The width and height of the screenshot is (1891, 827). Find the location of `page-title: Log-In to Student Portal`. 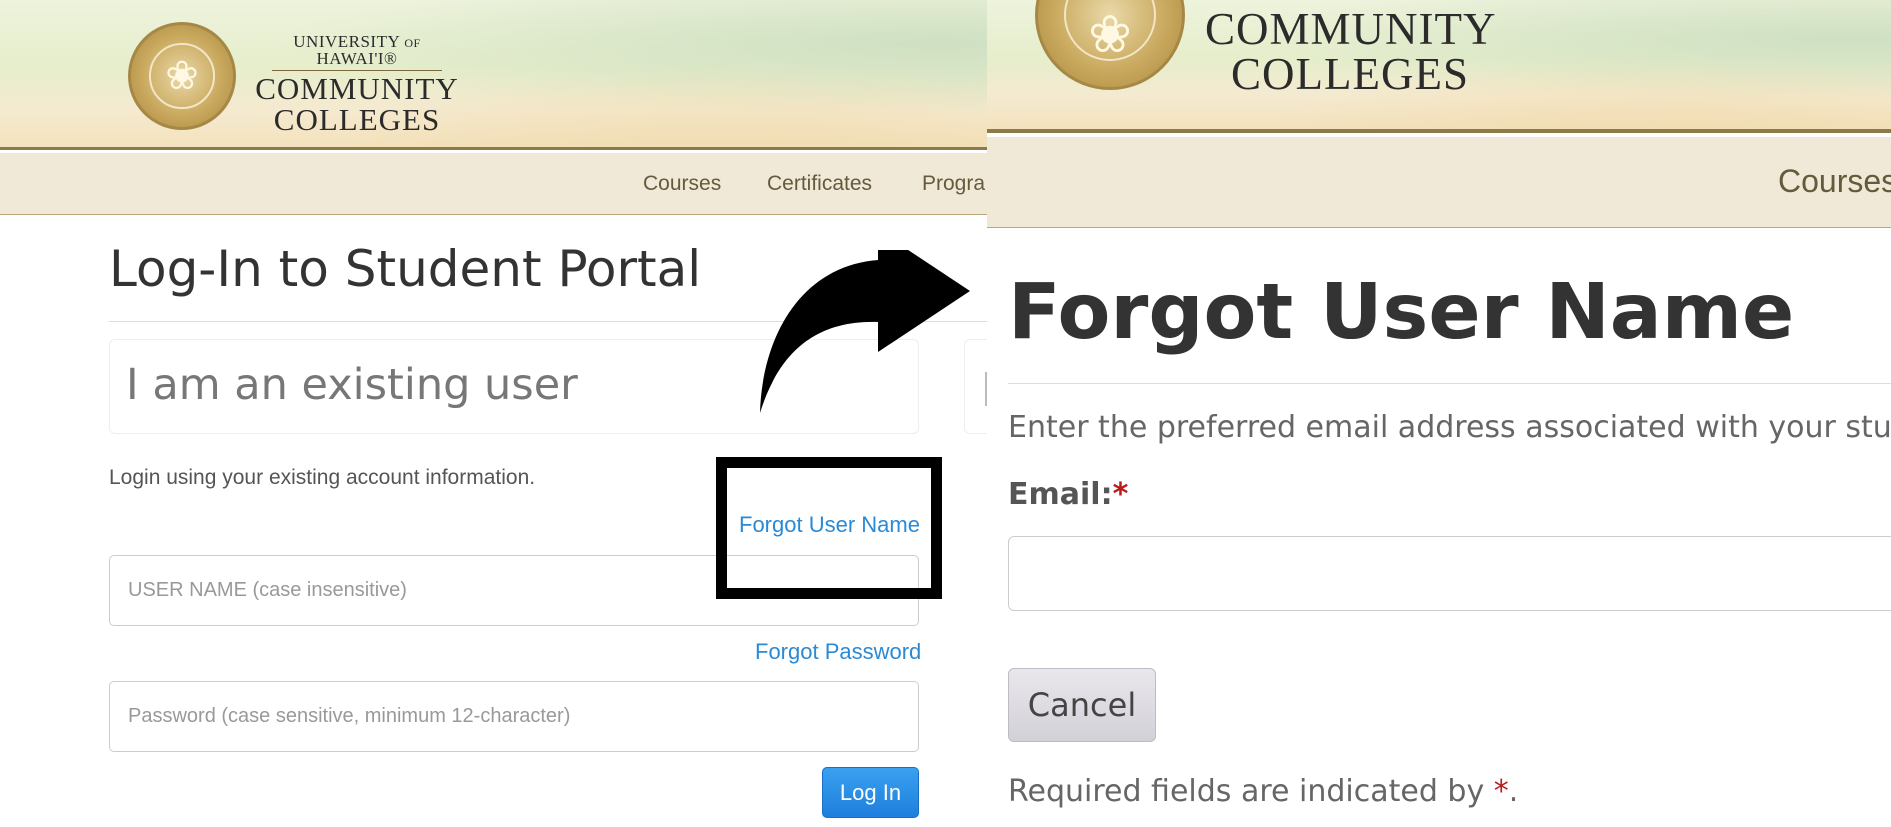

page-title: Log-In to Student Portal is located at coordinates (405, 269).